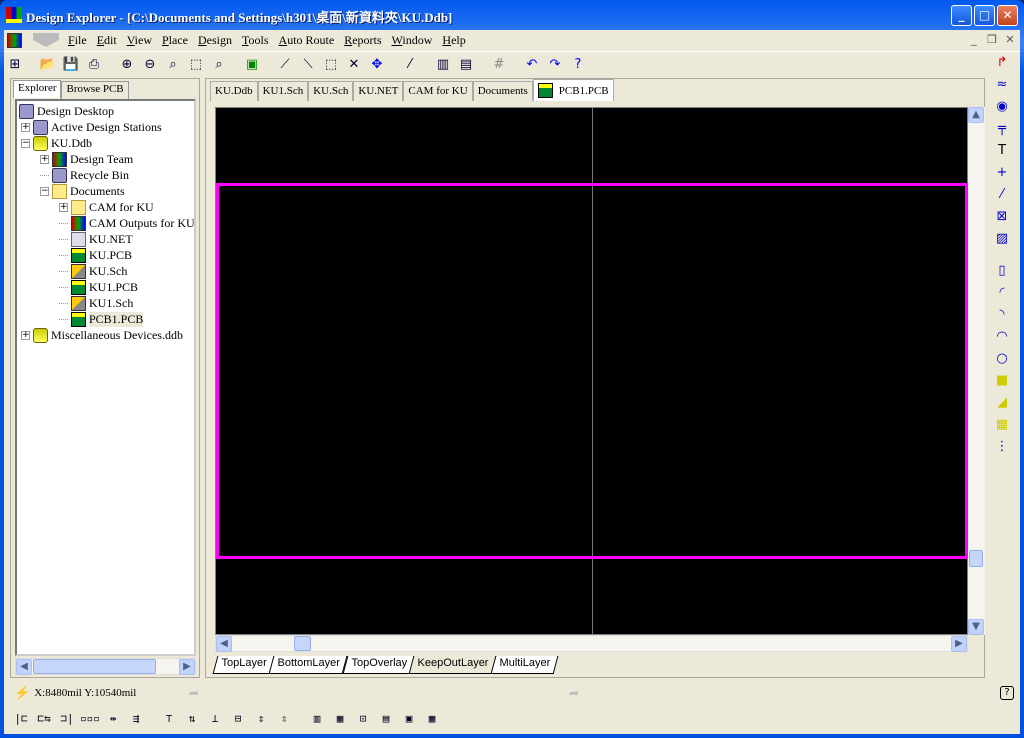  Describe the element at coordinates (84, 175) in the screenshot. I see `tree-item: Recycle Bin` at that location.